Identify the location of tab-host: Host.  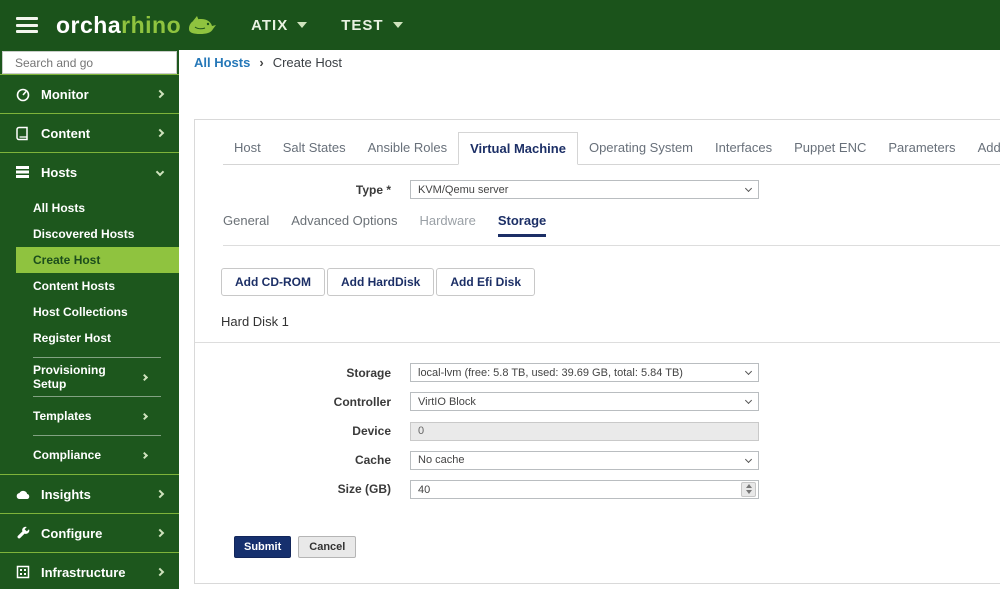
(247, 148).